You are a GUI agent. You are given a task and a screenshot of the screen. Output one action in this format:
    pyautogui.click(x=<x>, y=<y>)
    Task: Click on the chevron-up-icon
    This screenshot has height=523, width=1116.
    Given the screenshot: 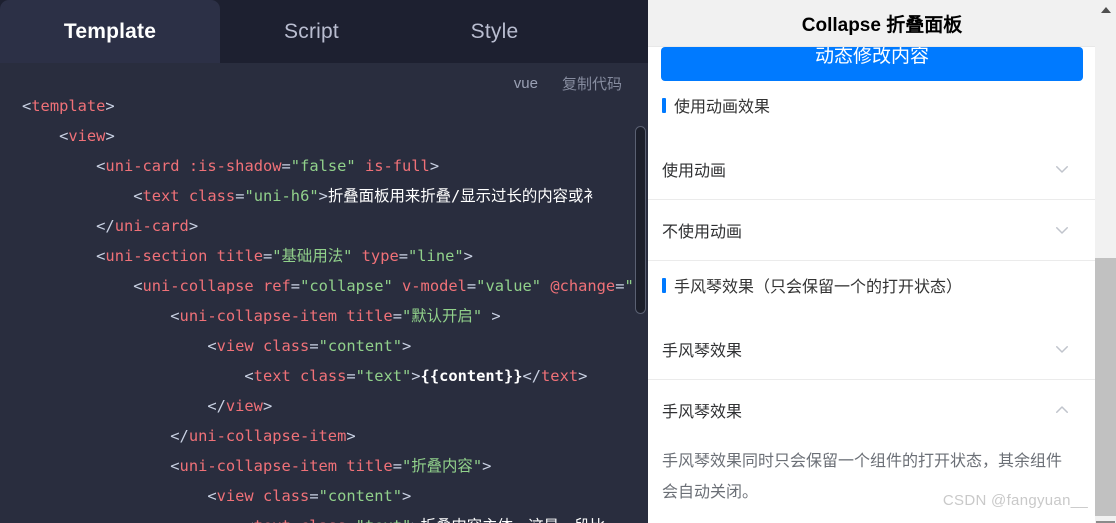 What is the action you would take?
    pyautogui.click(x=1062, y=410)
    